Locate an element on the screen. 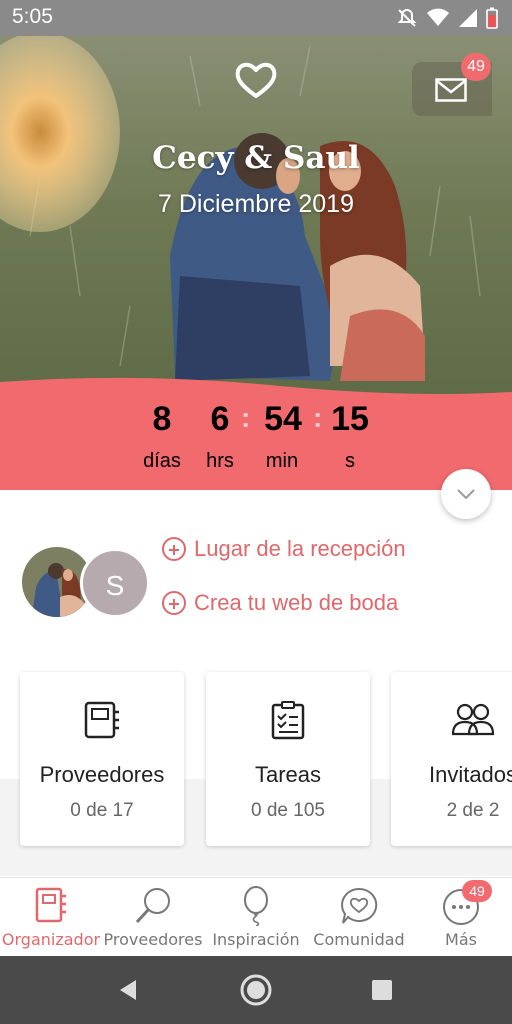 This screenshot has height=1024, width=512. nav-label: Proveedores is located at coordinates (153, 939).